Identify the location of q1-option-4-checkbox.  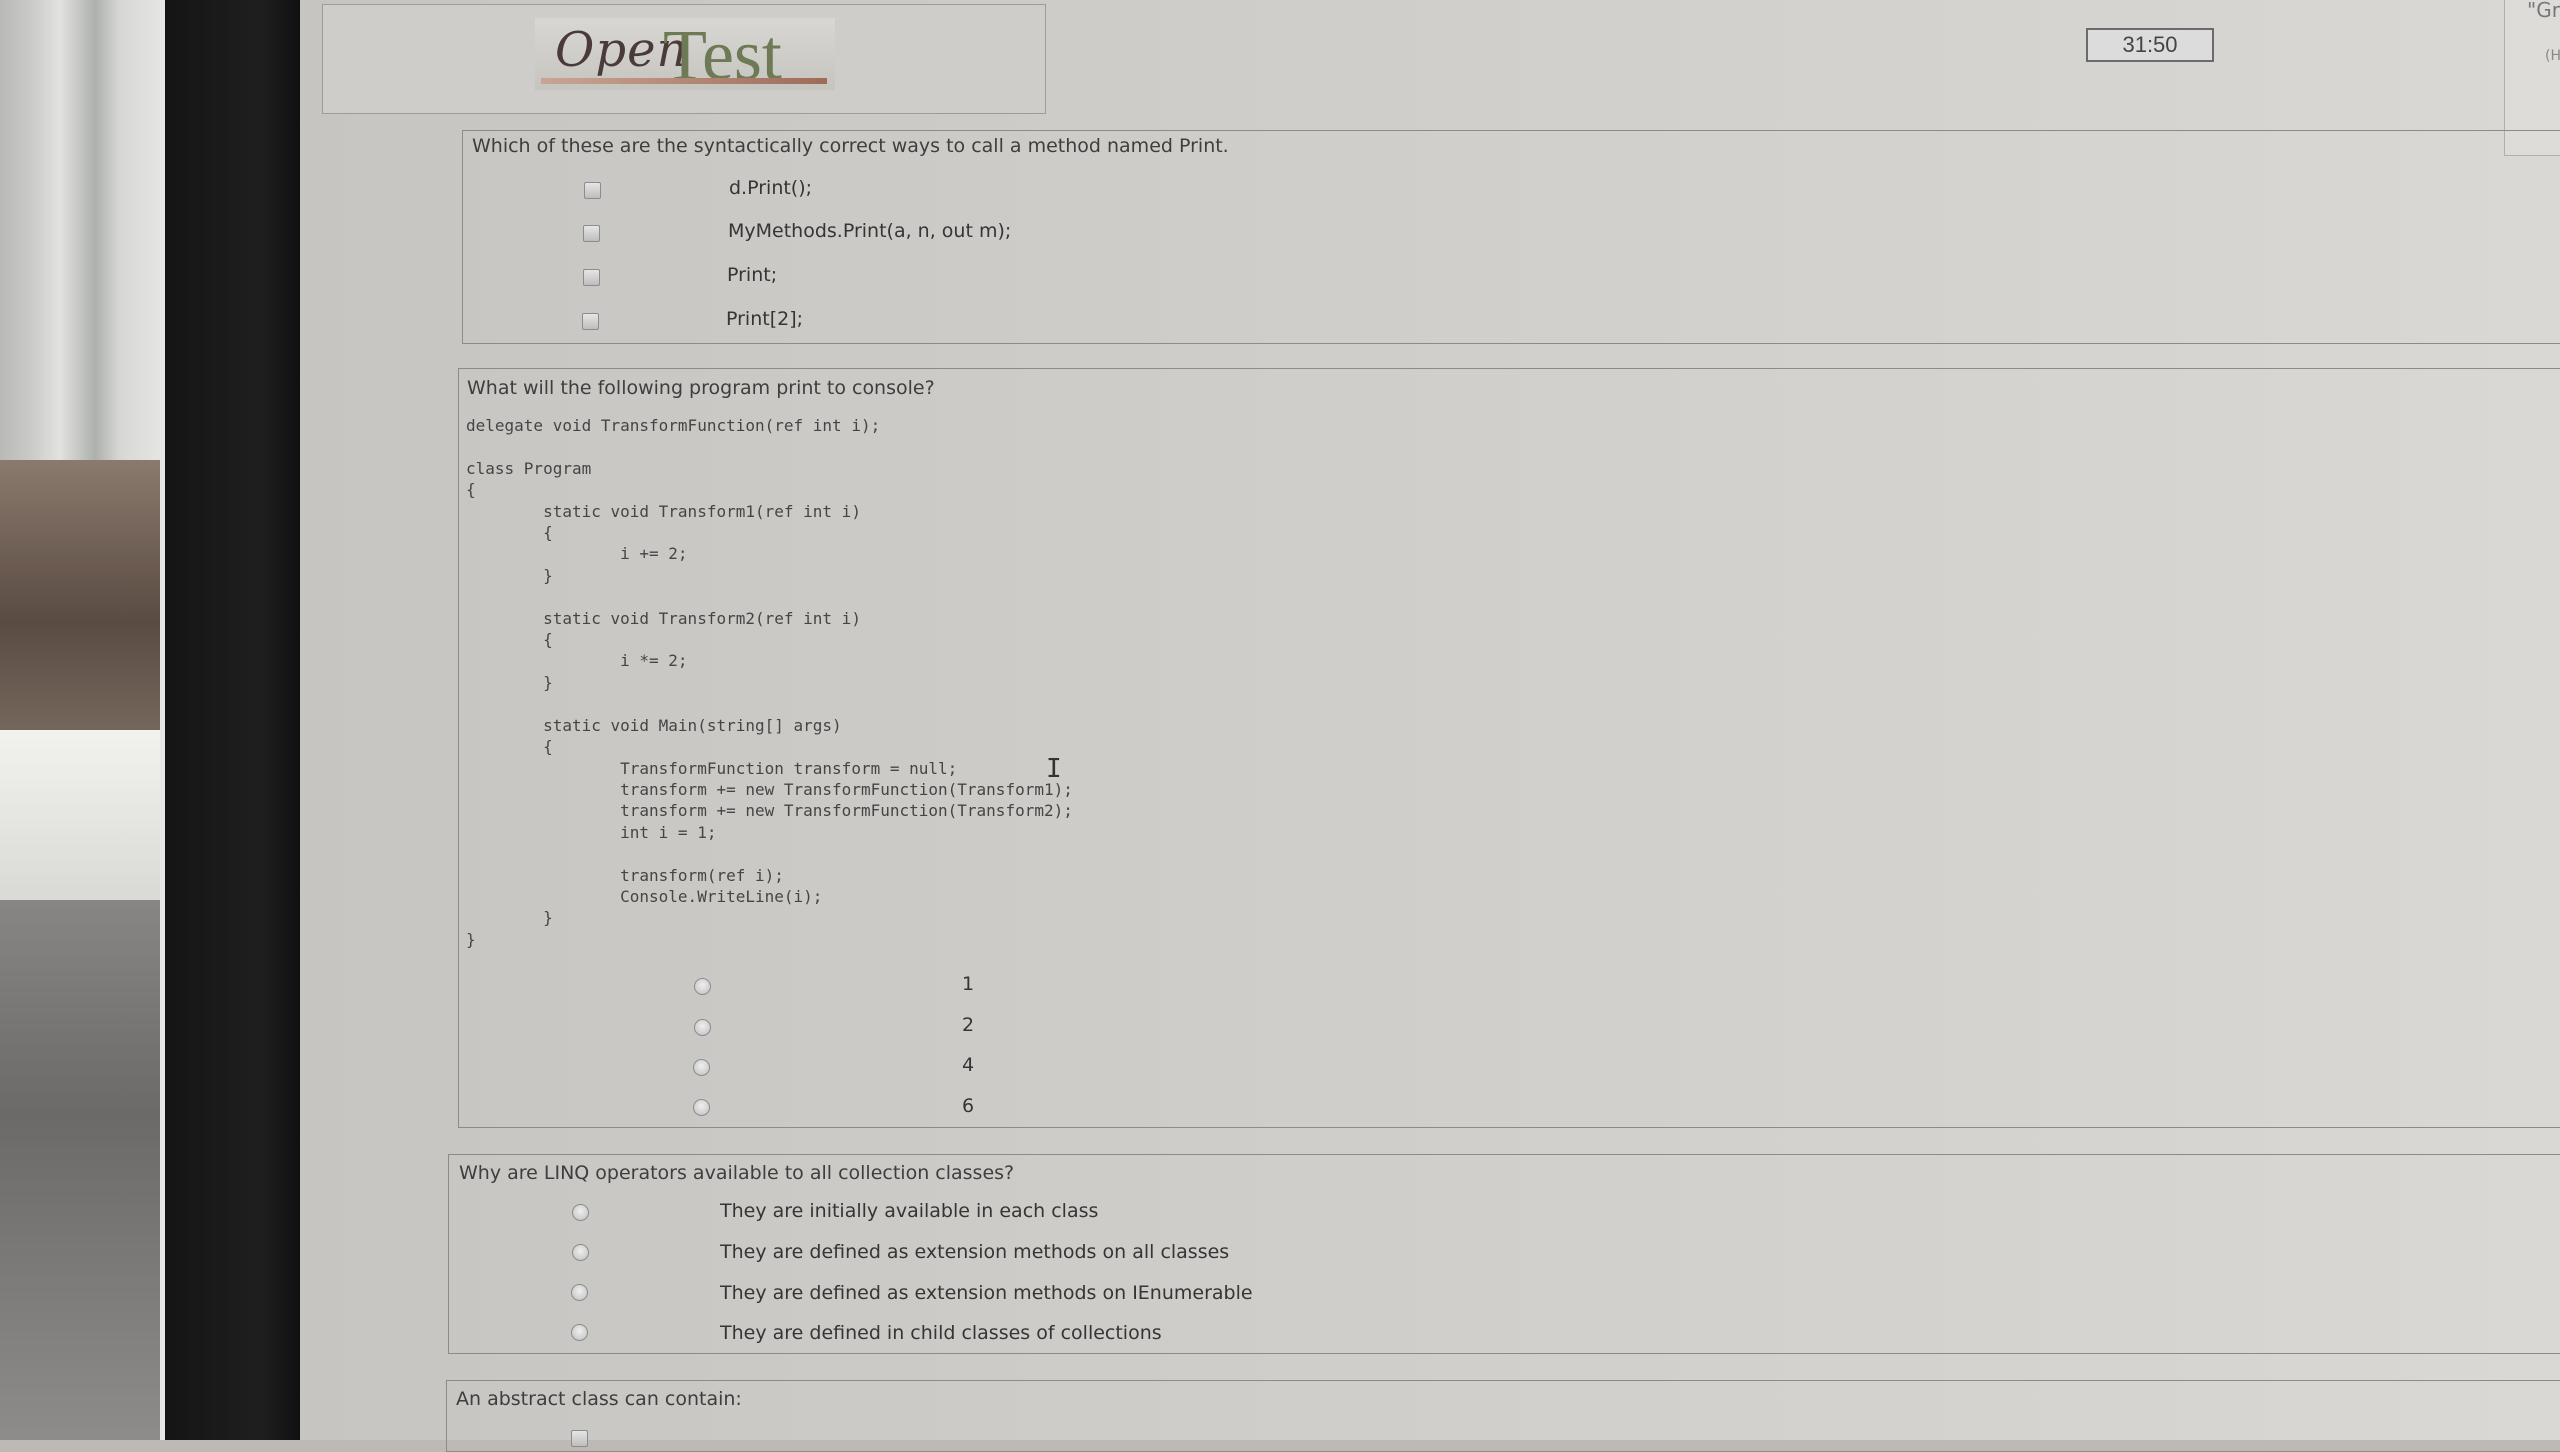
(590, 321).